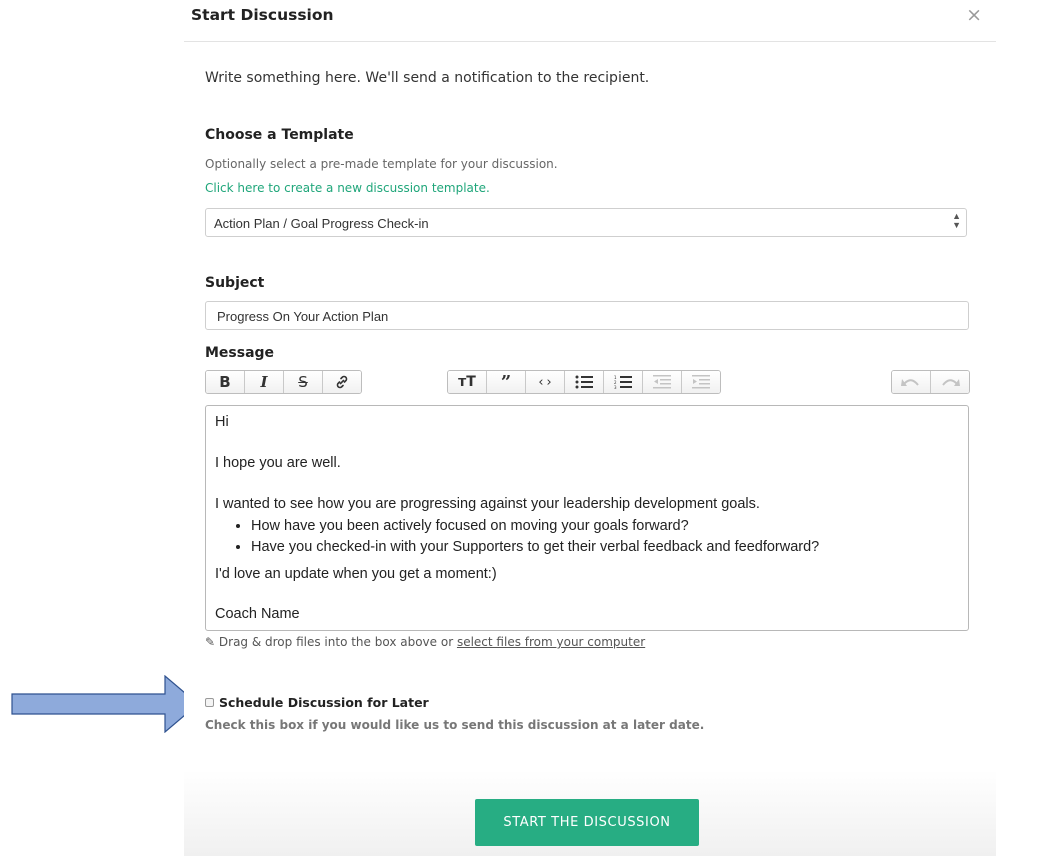 The width and height of the screenshot is (1062, 856). I want to click on modal-footer: START THE DISCUSSION, so click(590, 813).